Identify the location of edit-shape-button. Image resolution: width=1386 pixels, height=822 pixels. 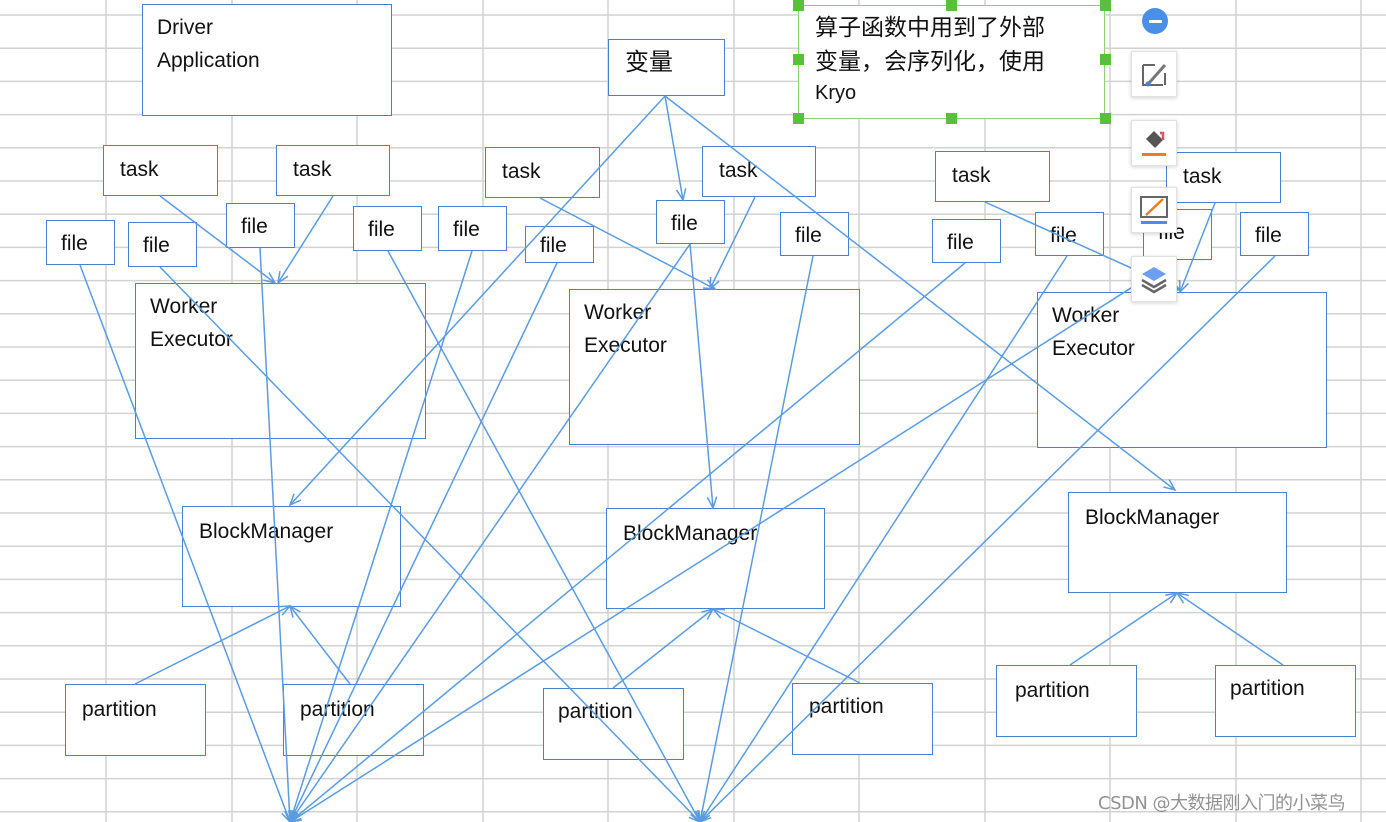
(1154, 74).